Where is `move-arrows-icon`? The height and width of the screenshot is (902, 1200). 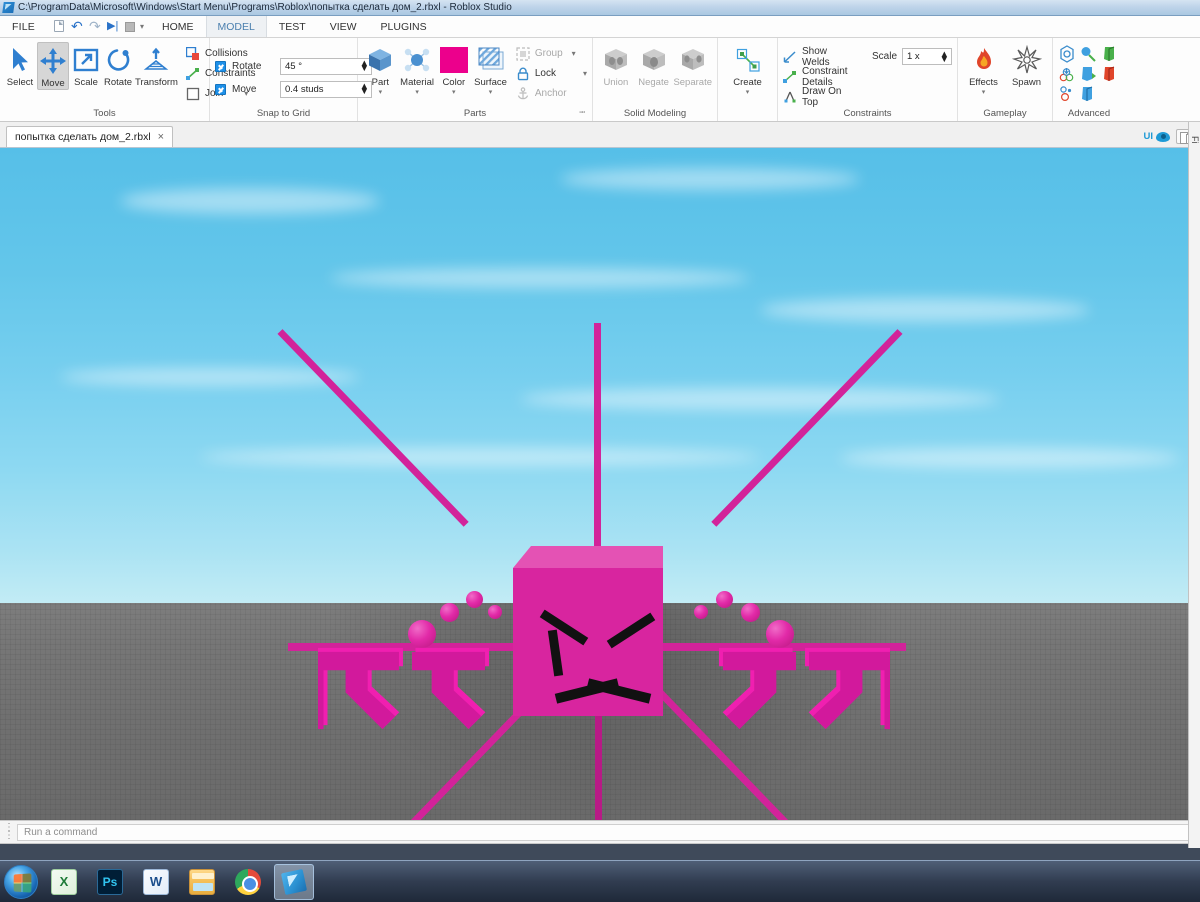
move-arrows-icon is located at coordinates (53, 61).